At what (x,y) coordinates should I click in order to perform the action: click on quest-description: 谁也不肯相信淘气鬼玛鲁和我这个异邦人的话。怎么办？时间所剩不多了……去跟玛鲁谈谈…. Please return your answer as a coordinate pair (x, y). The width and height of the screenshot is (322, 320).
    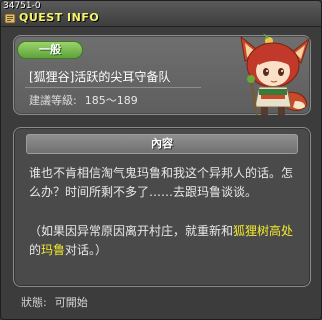
    Looking at the image, I should click on (161, 182).